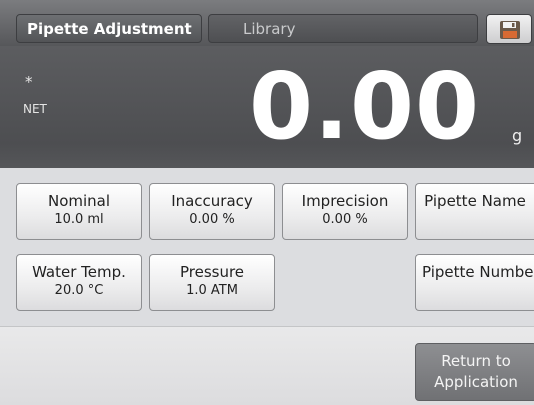  I want to click on tab-pipette-adjustment: Pipette Adjustment, so click(109, 28).